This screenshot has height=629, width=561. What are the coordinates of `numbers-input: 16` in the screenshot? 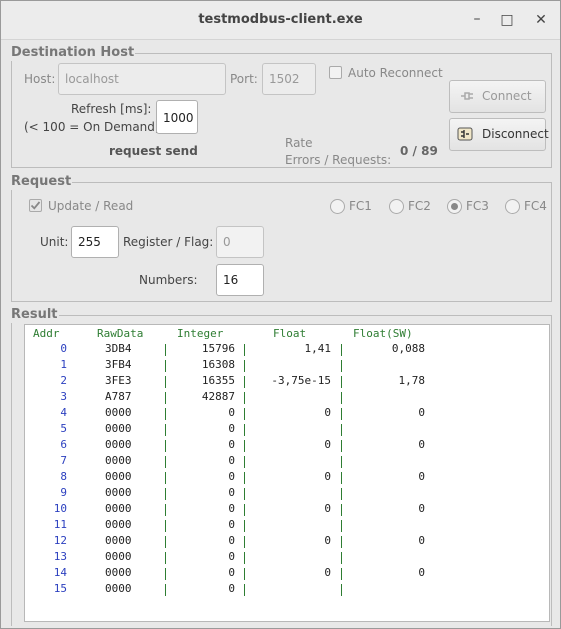 It's located at (240, 280).